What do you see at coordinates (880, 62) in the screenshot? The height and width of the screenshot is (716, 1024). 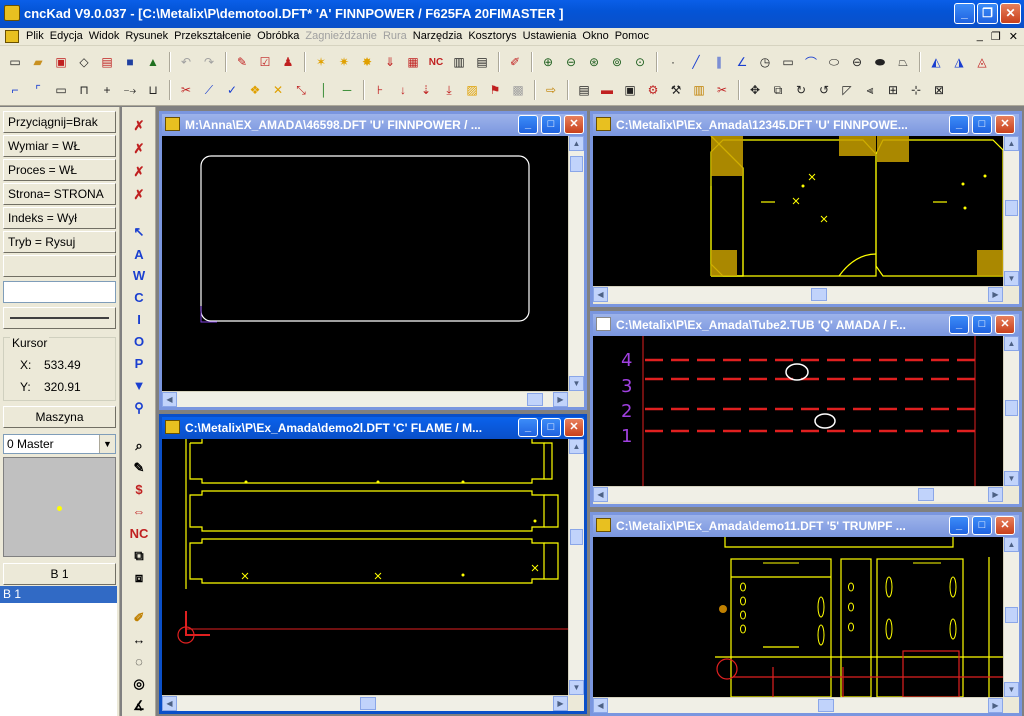 I see `slot-icon: ⬬` at bounding box center [880, 62].